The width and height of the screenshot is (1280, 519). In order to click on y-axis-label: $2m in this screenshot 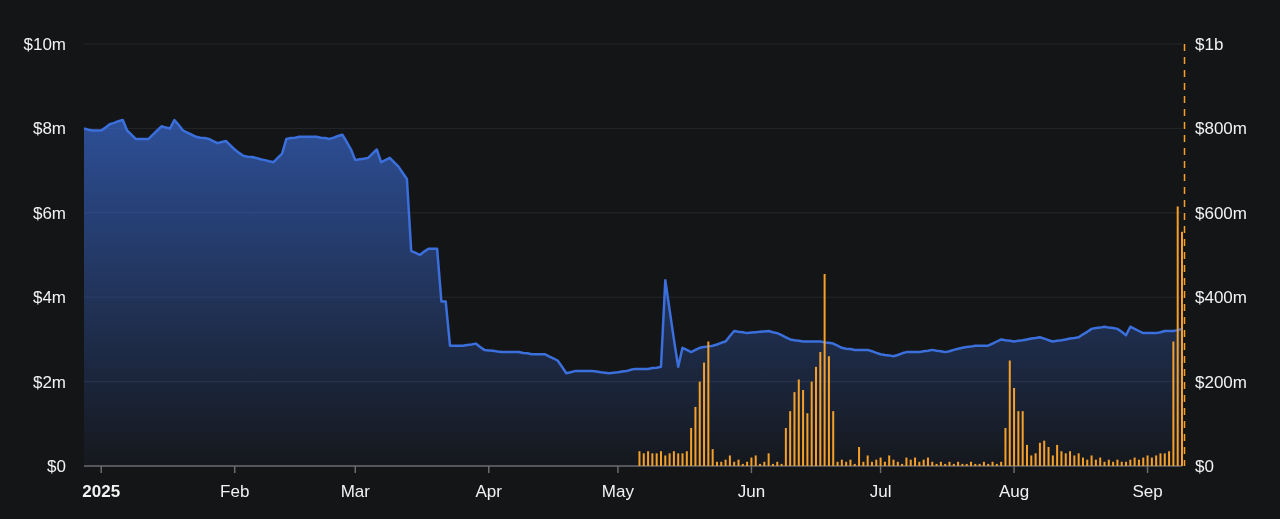, I will do `click(49, 382)`.